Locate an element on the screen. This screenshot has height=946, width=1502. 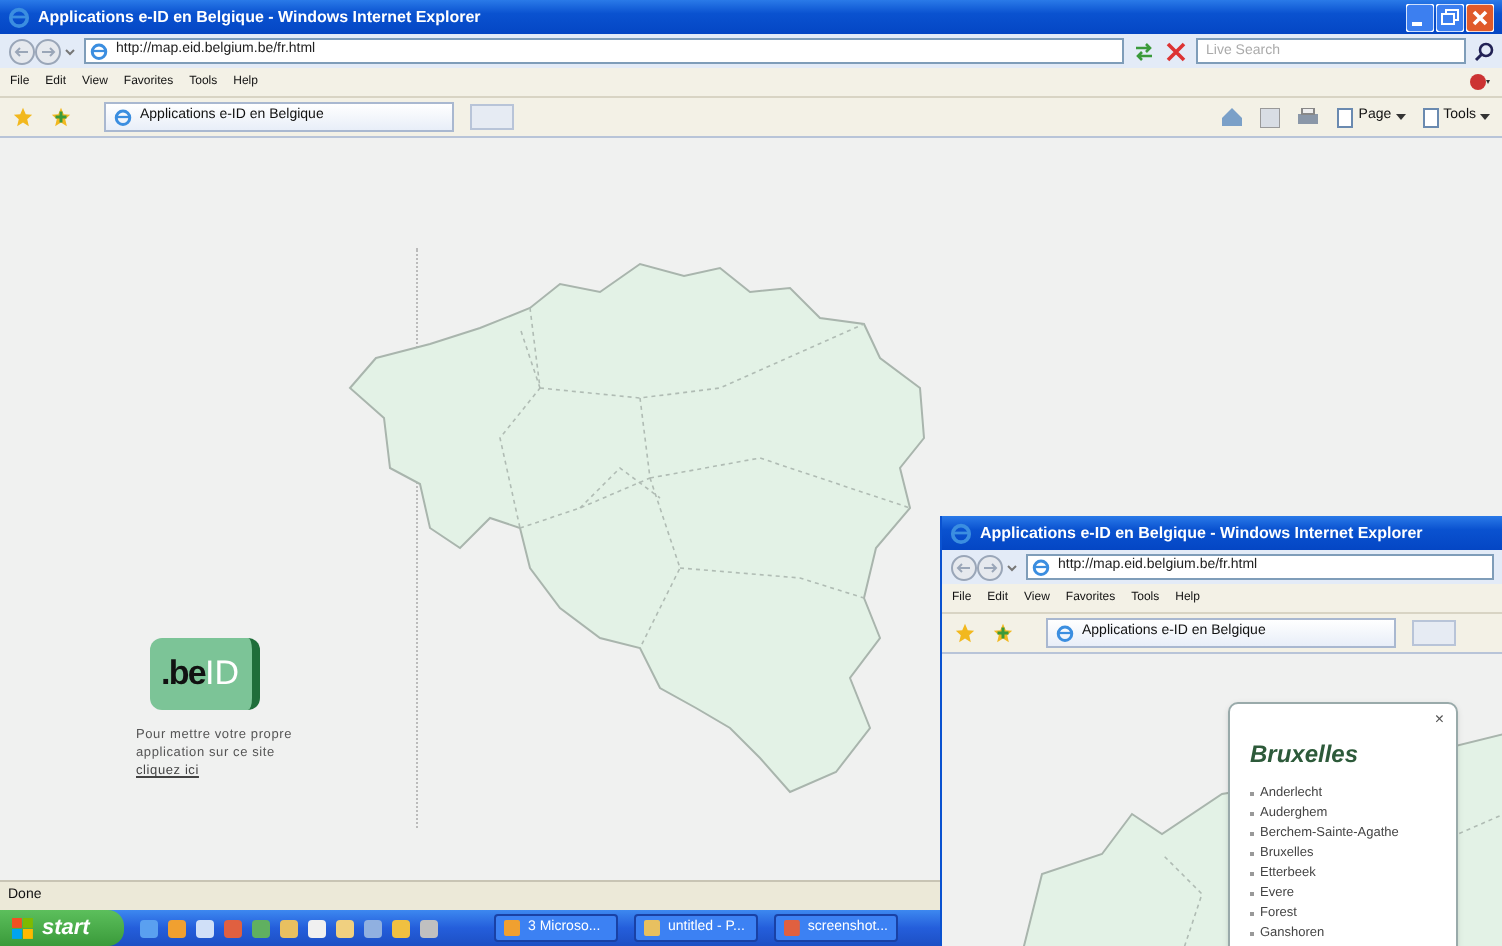
home-icon is located at coordinates (1232, 117).